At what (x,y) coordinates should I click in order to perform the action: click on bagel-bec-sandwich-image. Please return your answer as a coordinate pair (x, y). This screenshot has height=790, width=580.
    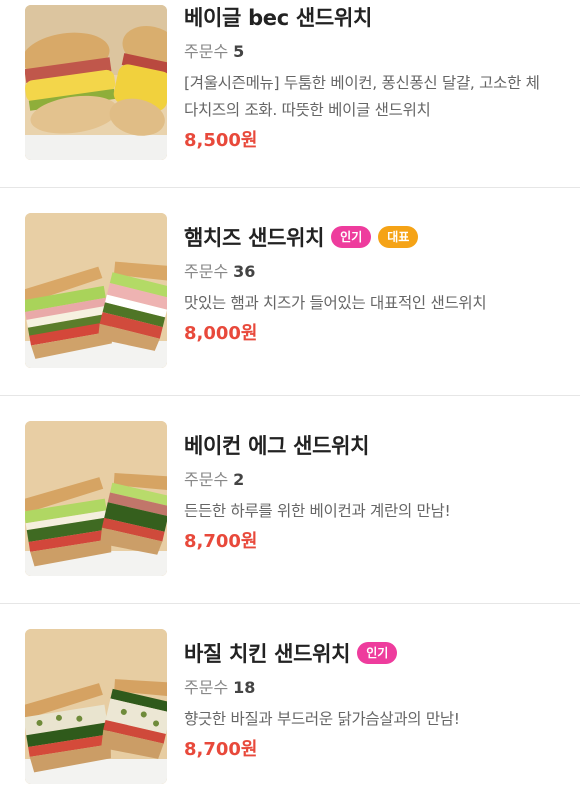
    Looking at the image, I should click on (96, 82).